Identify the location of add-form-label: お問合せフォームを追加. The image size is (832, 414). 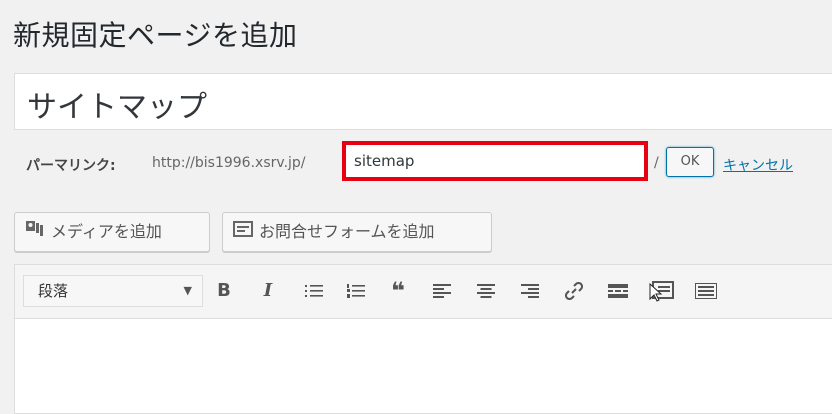
(347, 231).